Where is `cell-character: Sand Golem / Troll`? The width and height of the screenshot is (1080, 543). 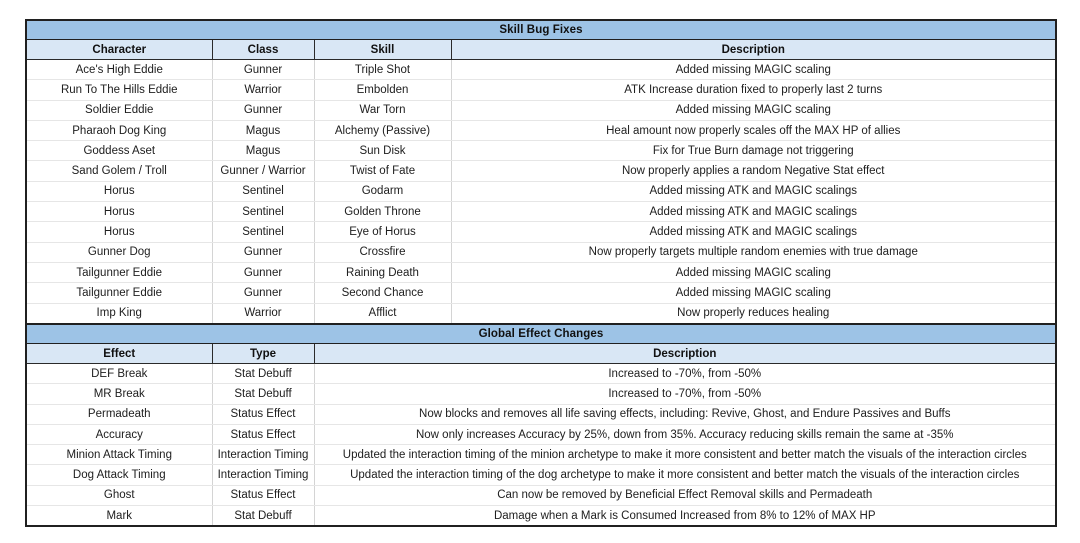
cell-character: Sand Golem / Troll is located at coordinates (119, 171).